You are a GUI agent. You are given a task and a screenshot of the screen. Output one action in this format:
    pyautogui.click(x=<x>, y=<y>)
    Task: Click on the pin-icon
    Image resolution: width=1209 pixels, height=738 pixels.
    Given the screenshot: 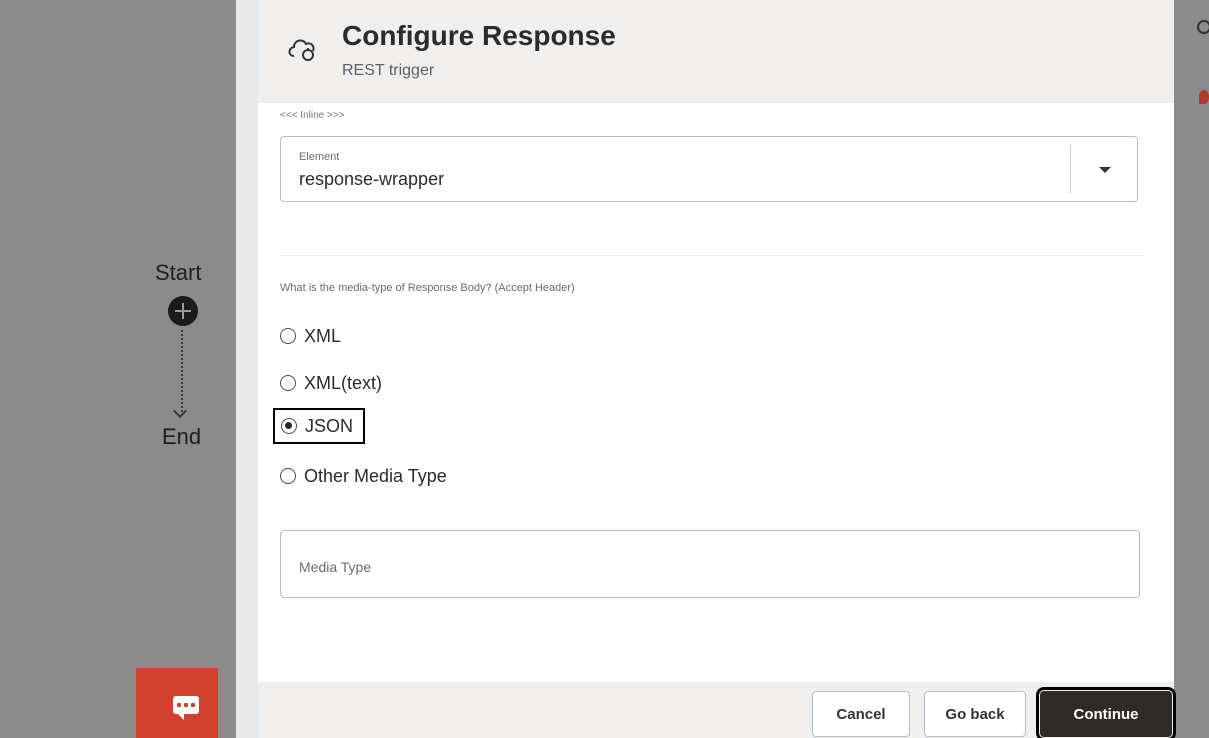 What is the action you would take?
    pyautogui.click(x=1204, y=97)
    